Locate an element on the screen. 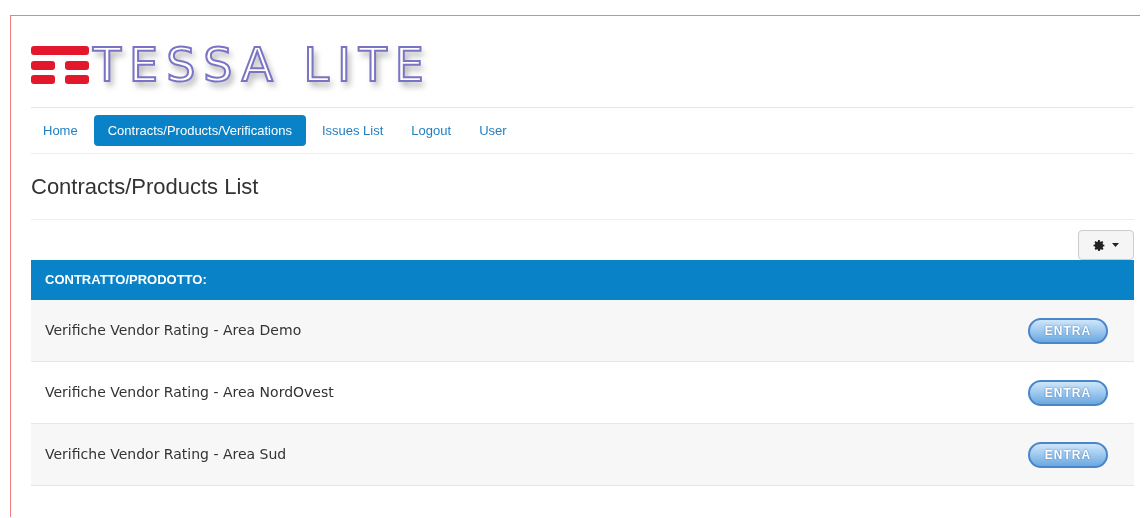 The height and width of the screenshot is (518, 1145). logo-icon is located at coordinates (60, 64).